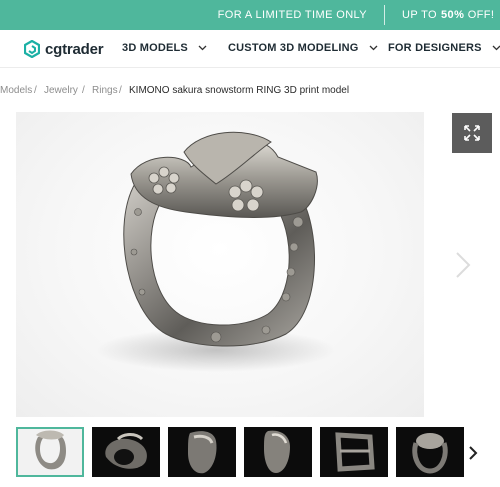  What do you see at coordinates (435, 48) in the screenshot?
I see `nav-for-designers-label: FOR DESIGNERS` at bounding box center [435, 48].